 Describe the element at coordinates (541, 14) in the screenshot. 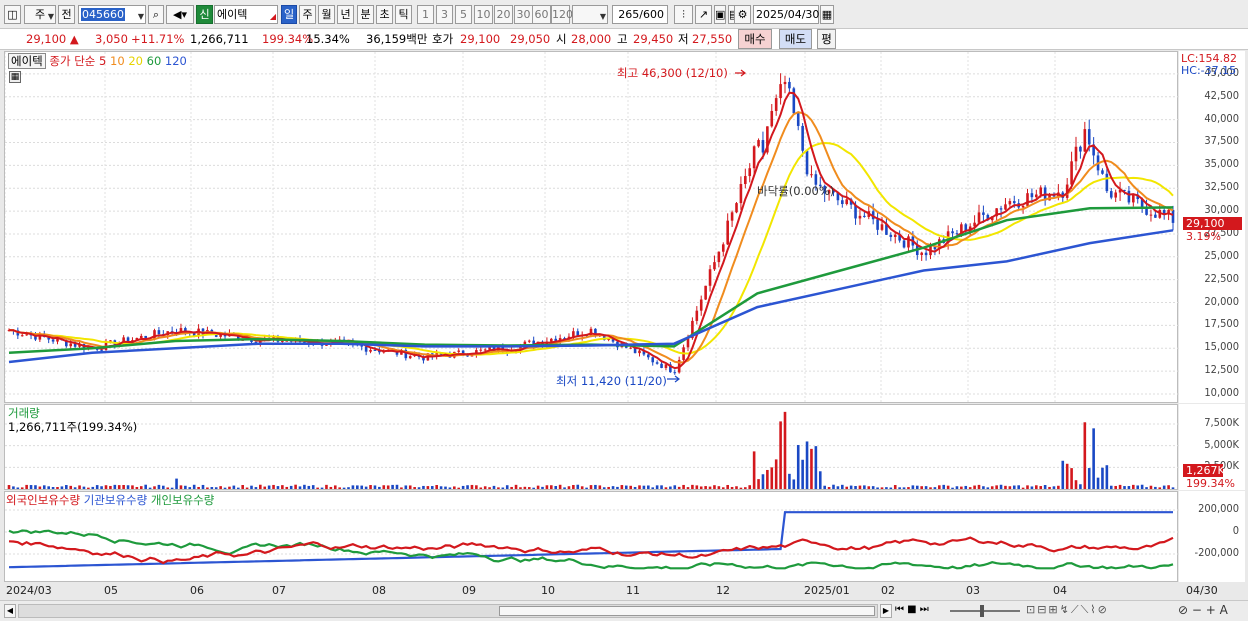

I see `interval-60: 60` at that location.